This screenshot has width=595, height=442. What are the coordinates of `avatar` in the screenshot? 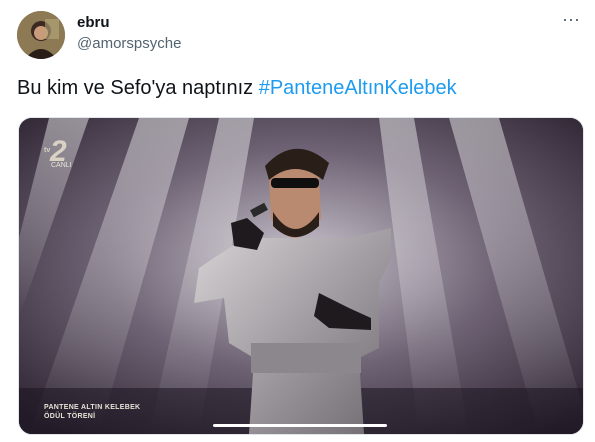 It's located at (41, 35).